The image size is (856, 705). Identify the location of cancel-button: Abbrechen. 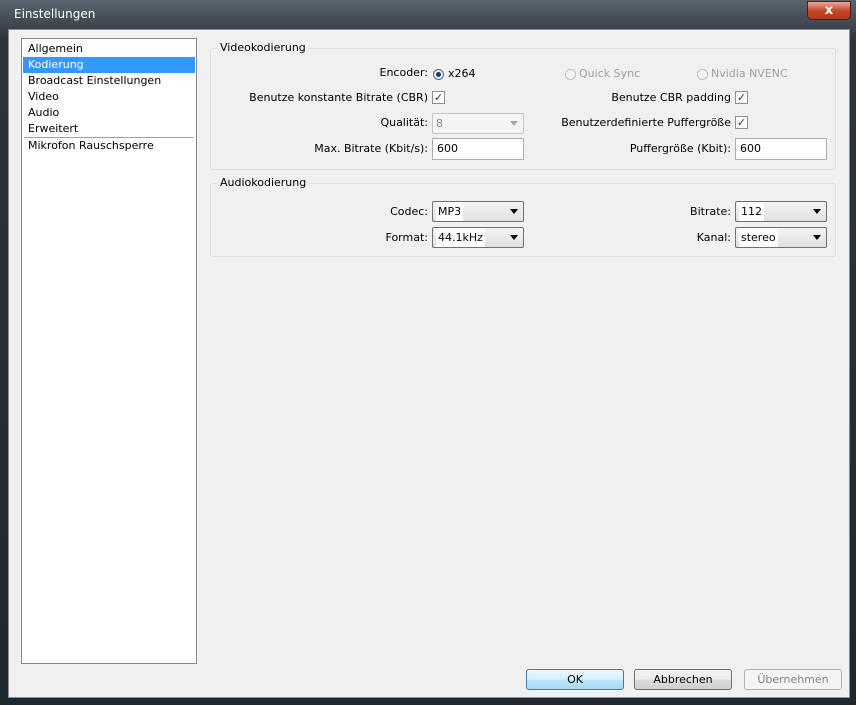
(683, 679).